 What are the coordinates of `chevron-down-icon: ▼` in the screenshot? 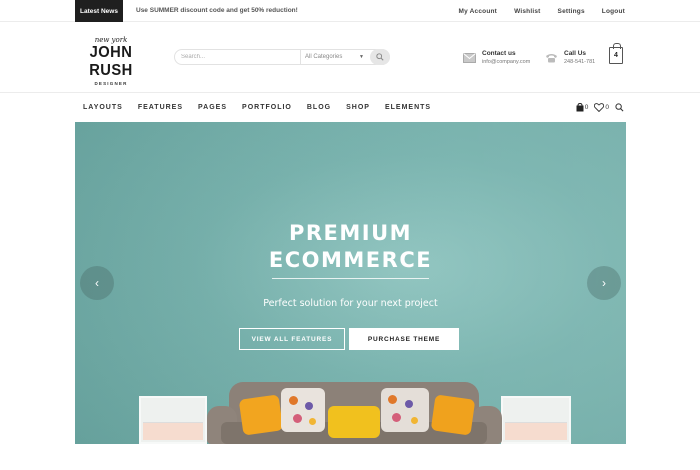 It's located at (361, 57).